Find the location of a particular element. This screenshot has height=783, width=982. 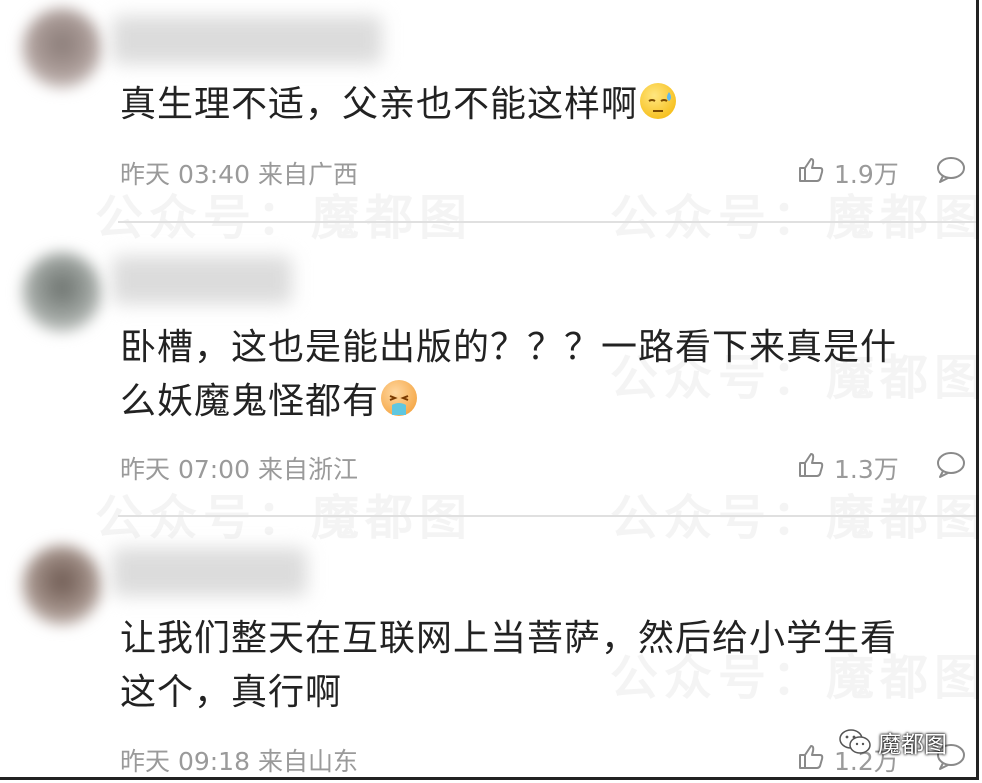

comment-text-line: 卧槽，这也是能出版的？？？一路看下来真是什 is located at coordinates (509, 347).